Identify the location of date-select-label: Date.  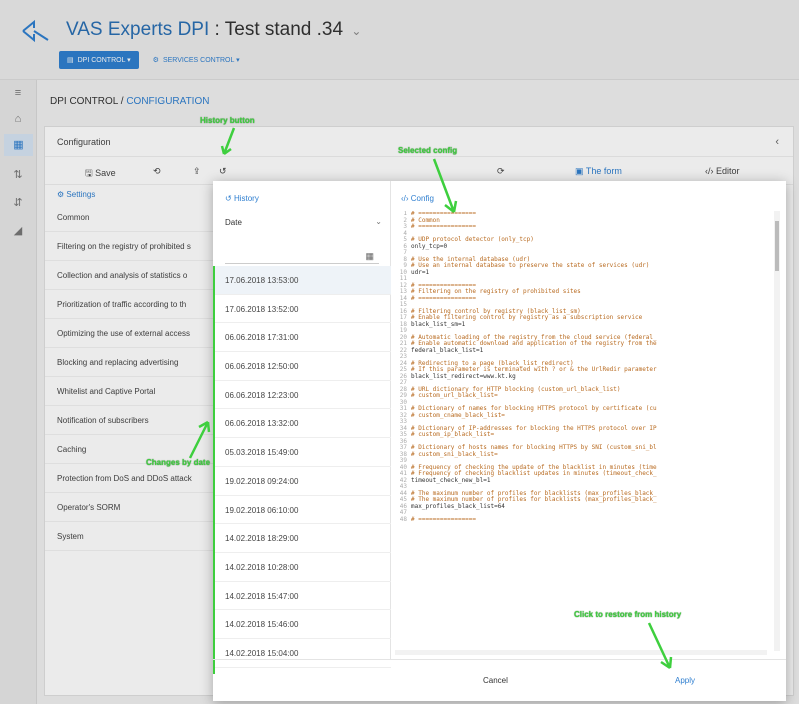
(233, 222).